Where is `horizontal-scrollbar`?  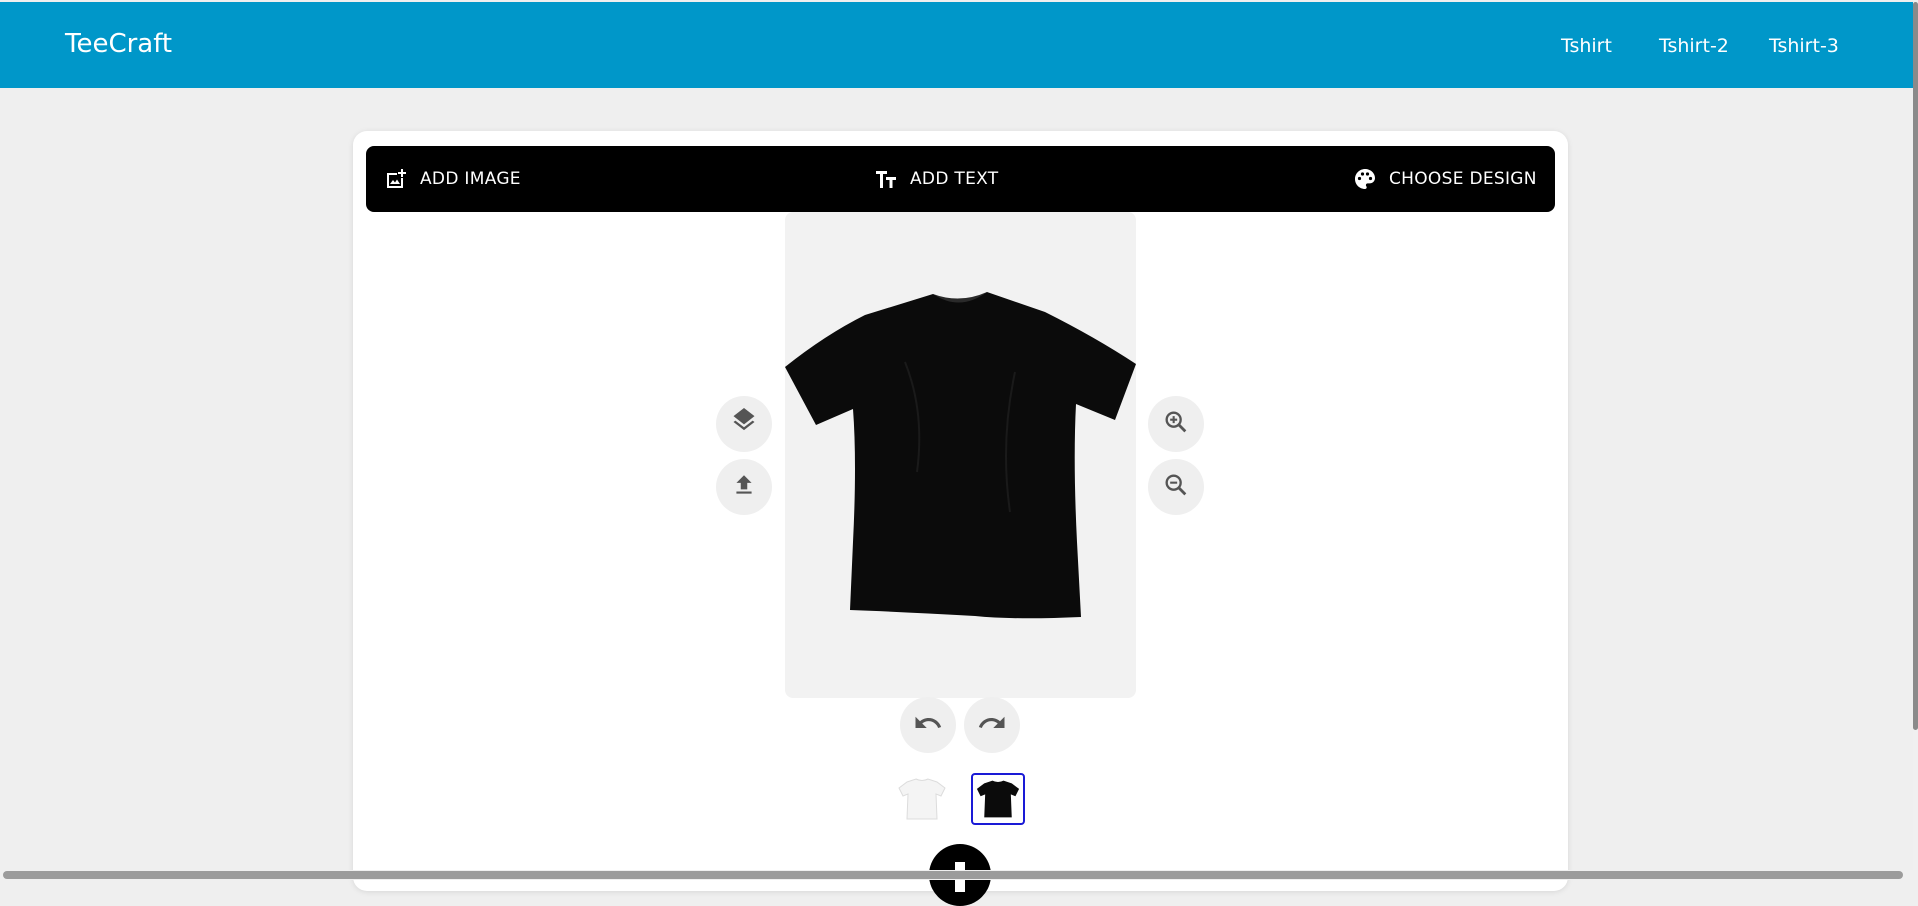 horizontal-scrollbar is located at coordinates (956, 875).